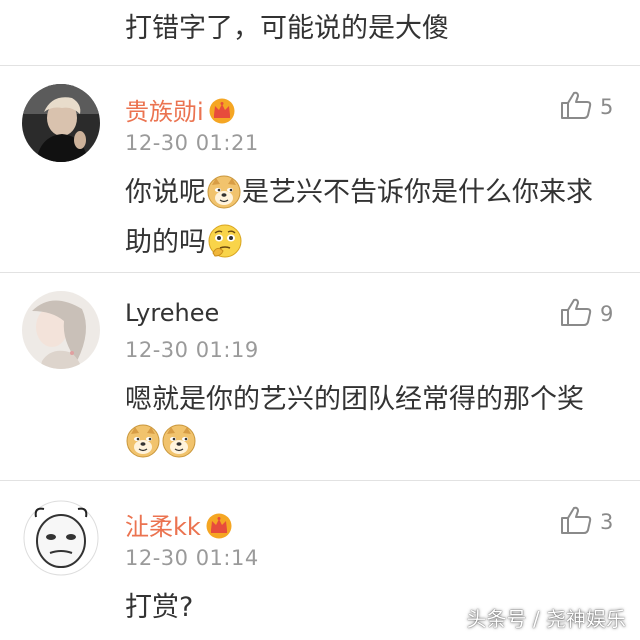 The image size is (640, 640). I want to click on username: 沚柔kk, so click(179, 526).